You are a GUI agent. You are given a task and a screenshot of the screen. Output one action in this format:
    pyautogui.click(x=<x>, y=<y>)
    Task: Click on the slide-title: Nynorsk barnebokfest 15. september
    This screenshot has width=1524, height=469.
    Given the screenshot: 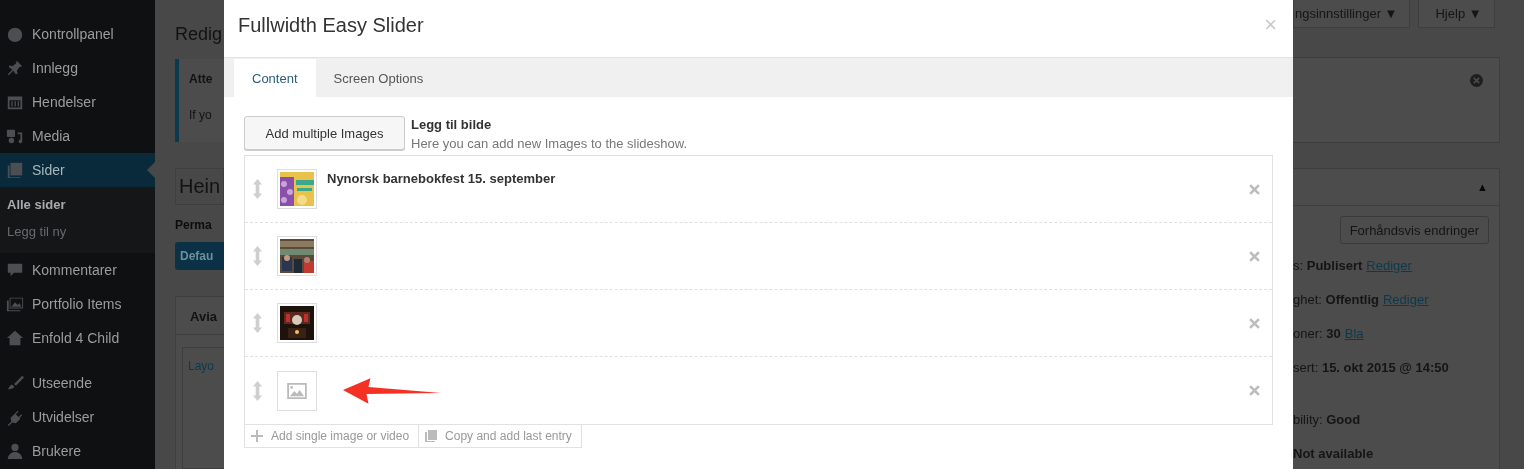 What is the action you would take?
    pyautogui.click(x=441, y=178)
    